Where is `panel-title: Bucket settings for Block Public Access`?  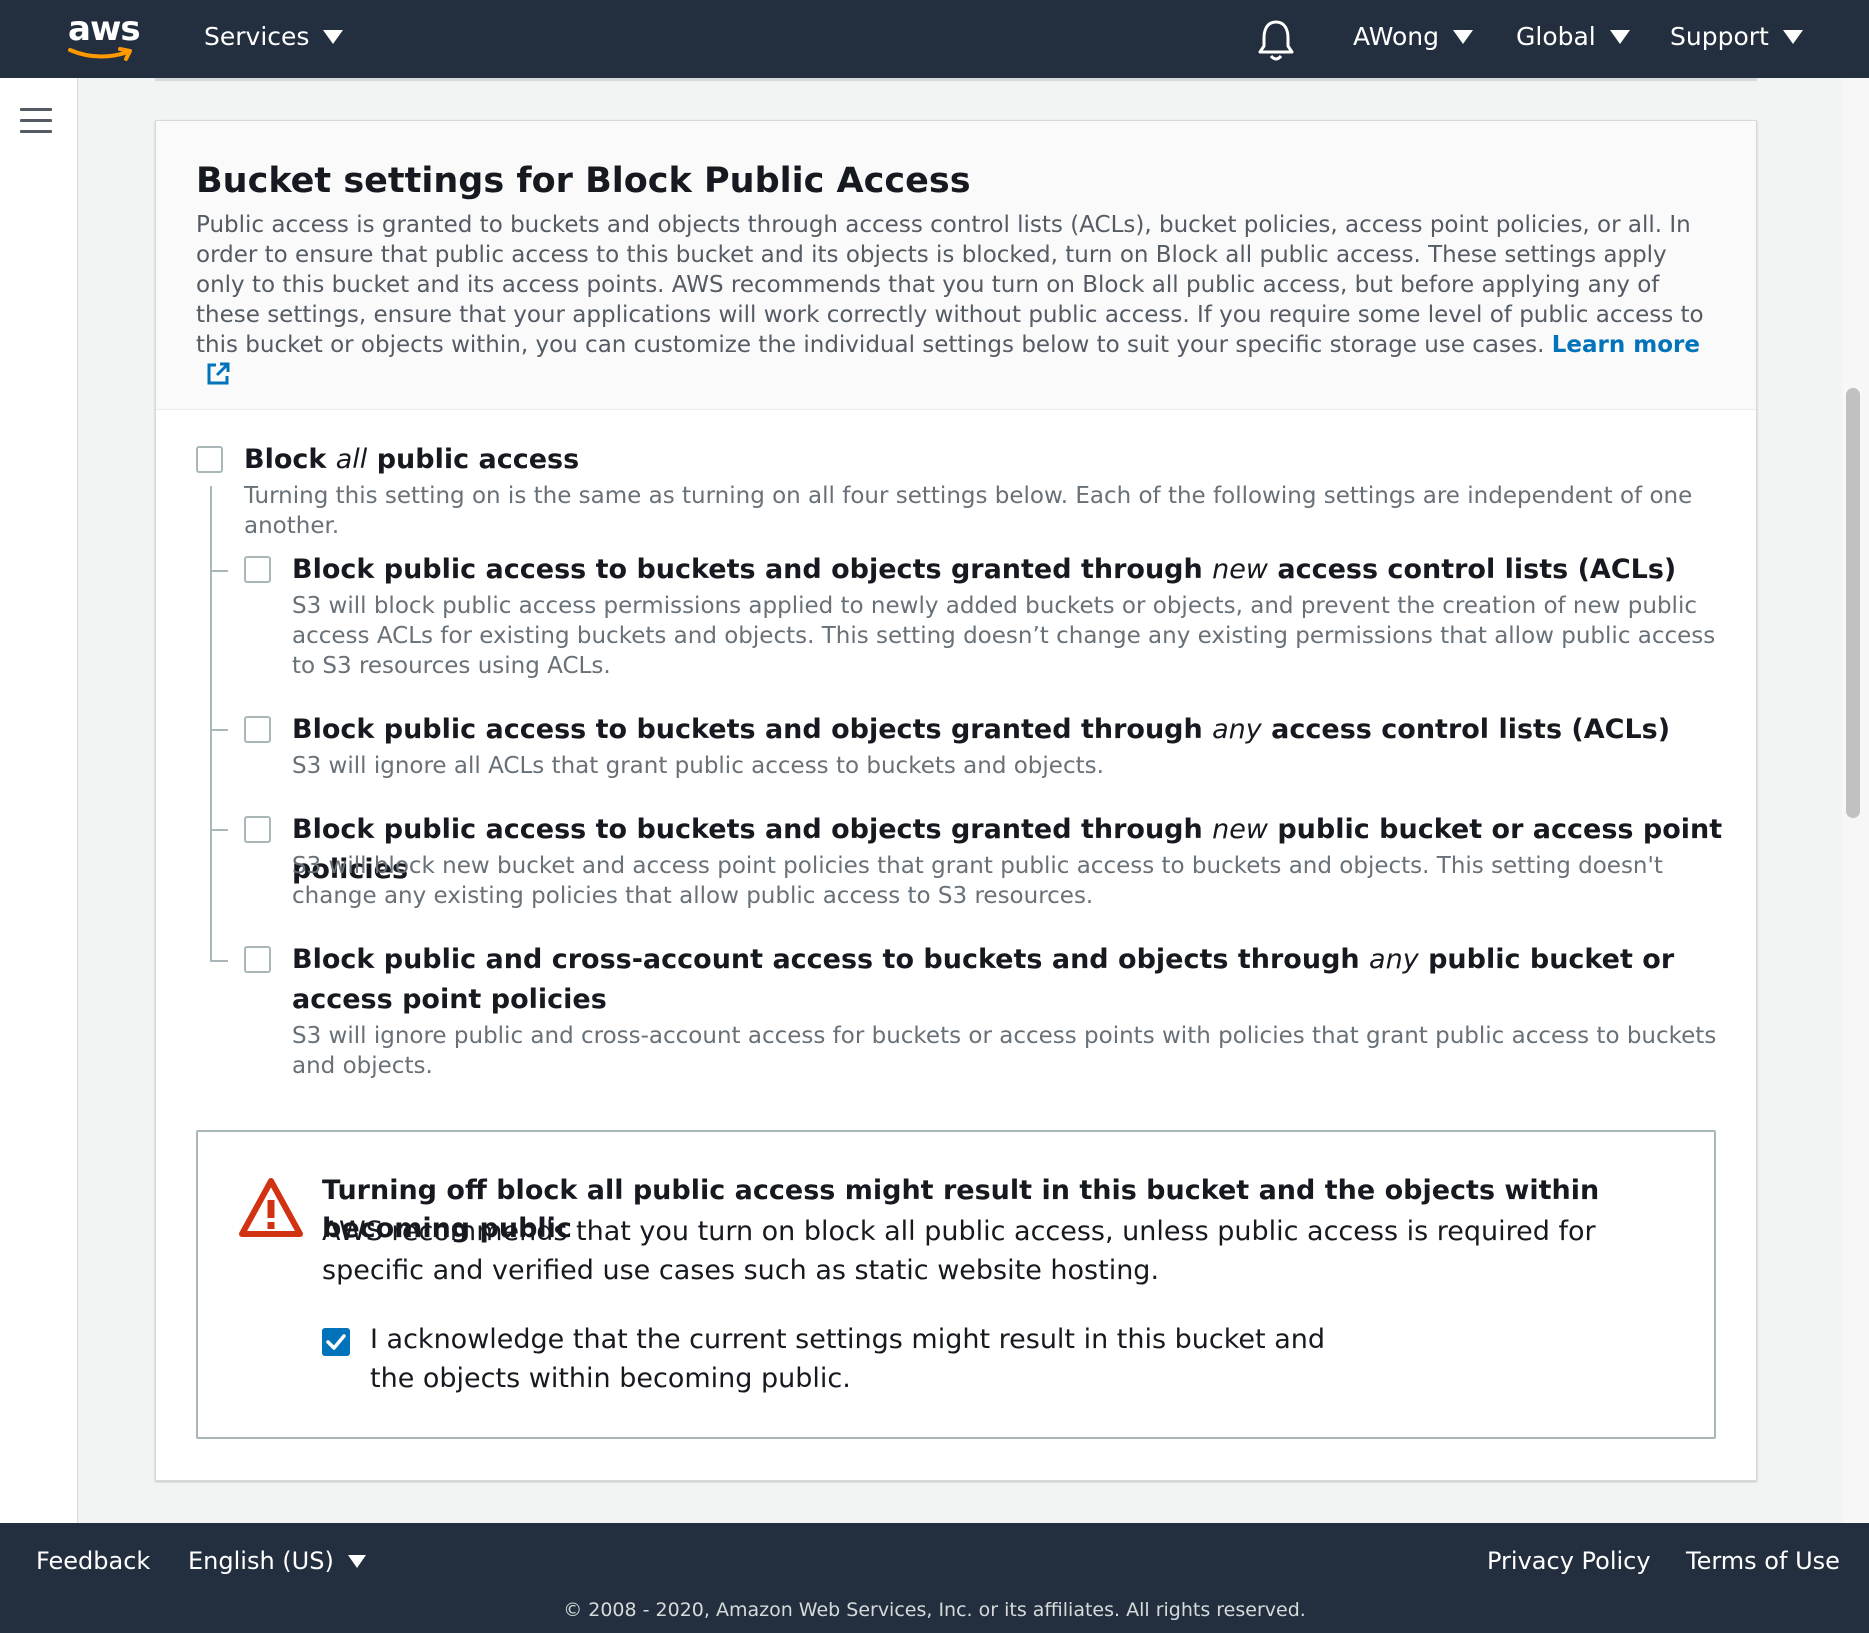 panel-title: Bucket settings for Block Public Access is located at coordinates (583, 181).